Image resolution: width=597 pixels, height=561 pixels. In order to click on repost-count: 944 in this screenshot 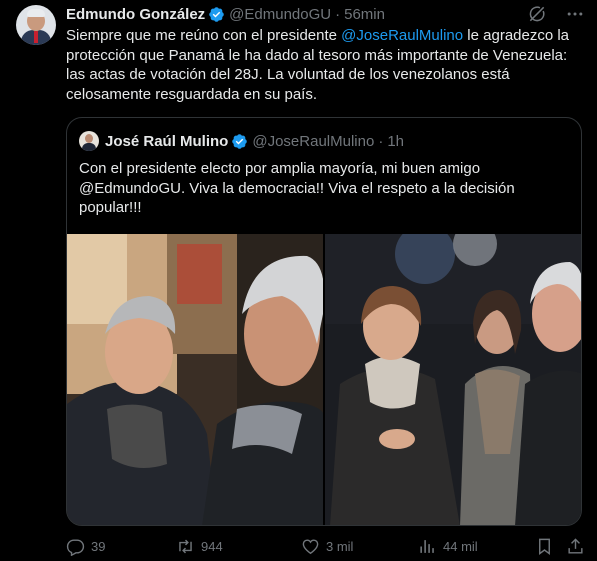, I will do `click(212, 546)`.